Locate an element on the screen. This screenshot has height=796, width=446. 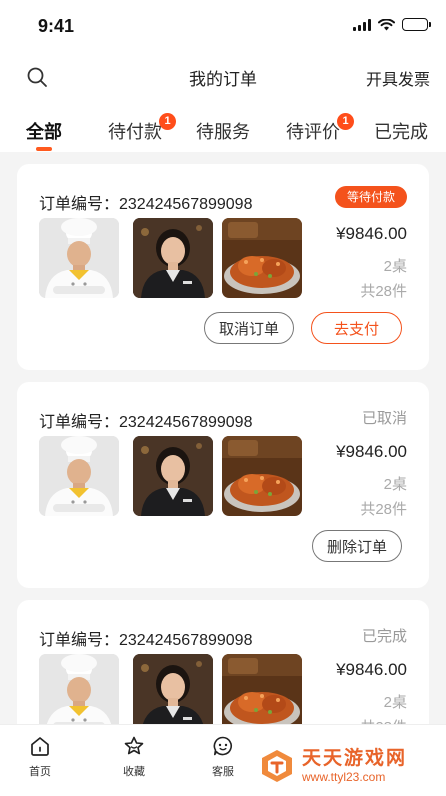
tab-label: 待服务 is located at coordinates (223, 132).